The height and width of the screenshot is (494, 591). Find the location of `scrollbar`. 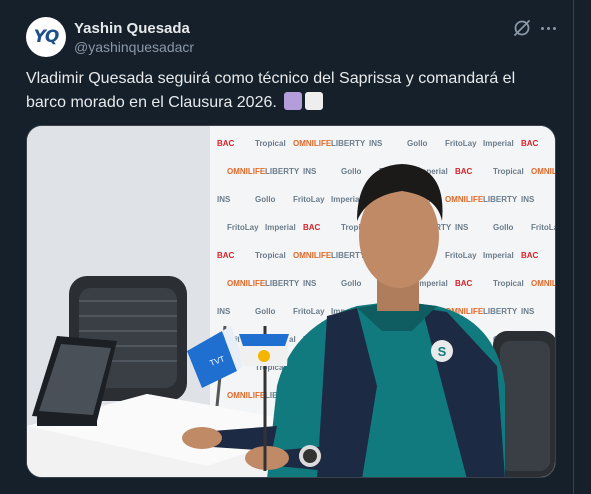

scrollbar is located at coordinates (582, 247).